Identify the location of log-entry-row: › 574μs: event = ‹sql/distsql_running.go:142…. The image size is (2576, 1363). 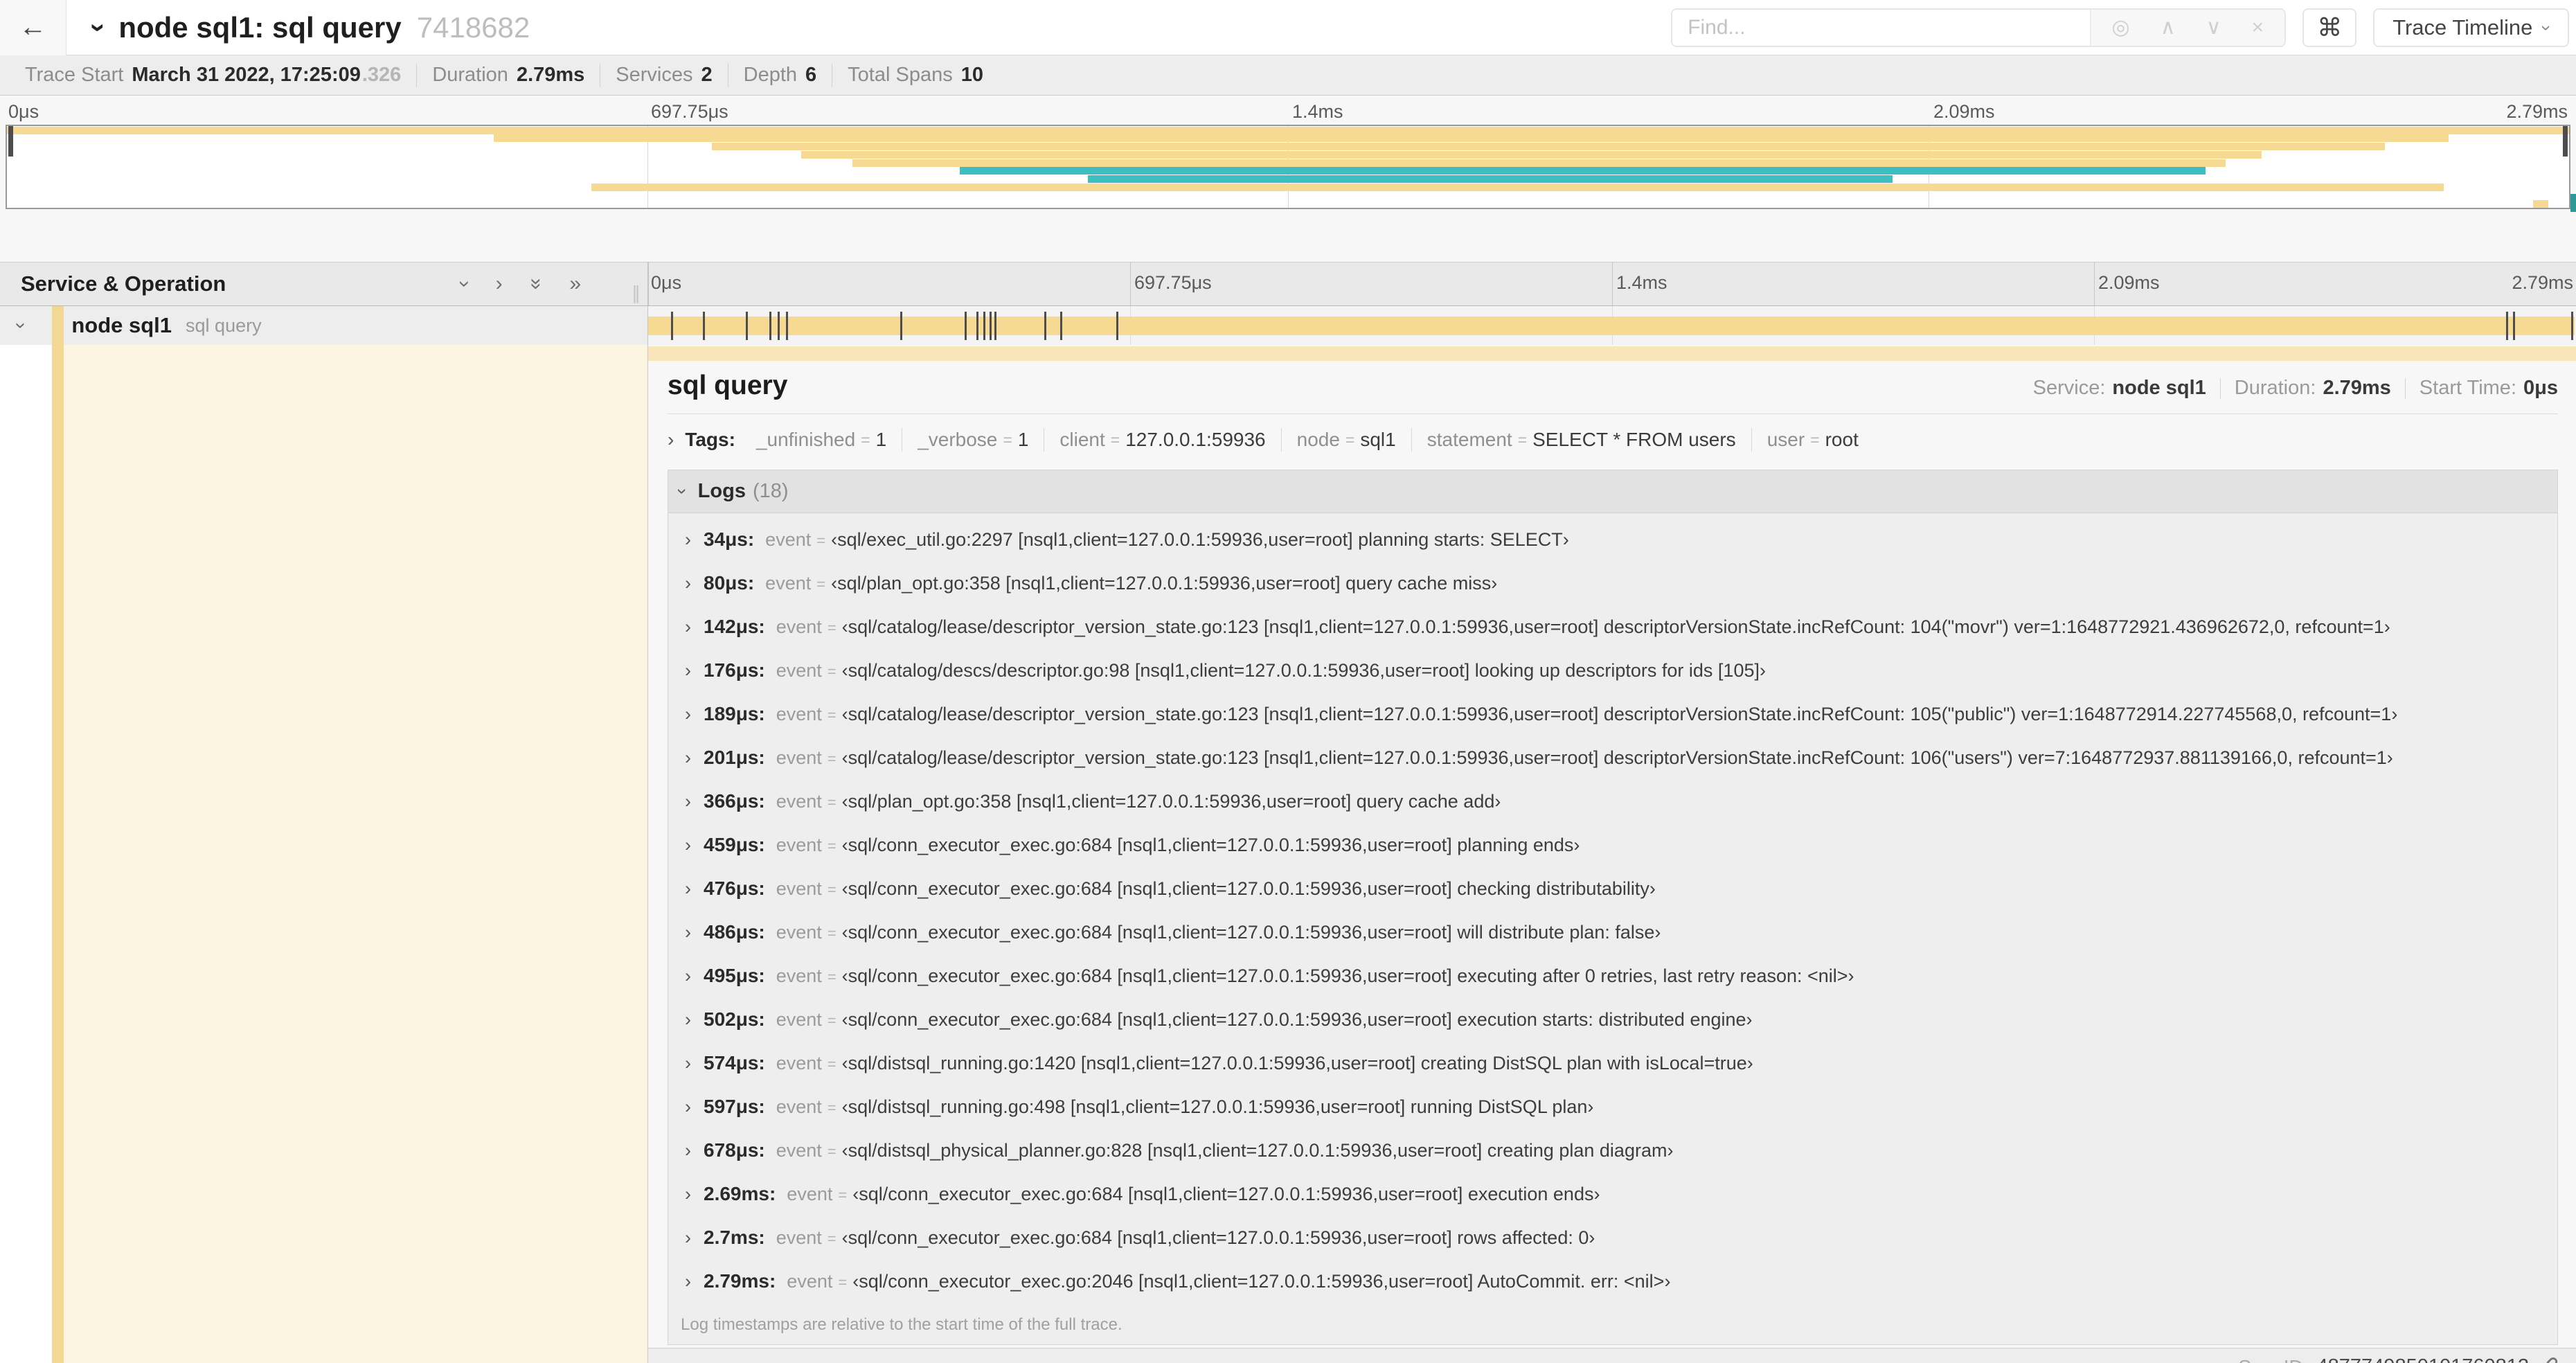
(1615, 1068).